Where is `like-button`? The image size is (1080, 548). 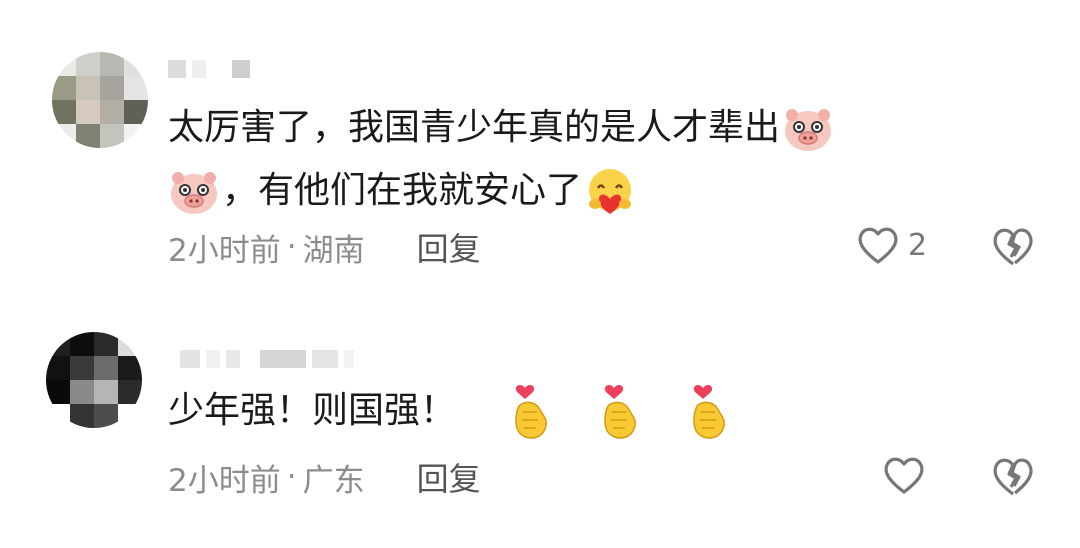 like-button is located at coordinates (904, 475).